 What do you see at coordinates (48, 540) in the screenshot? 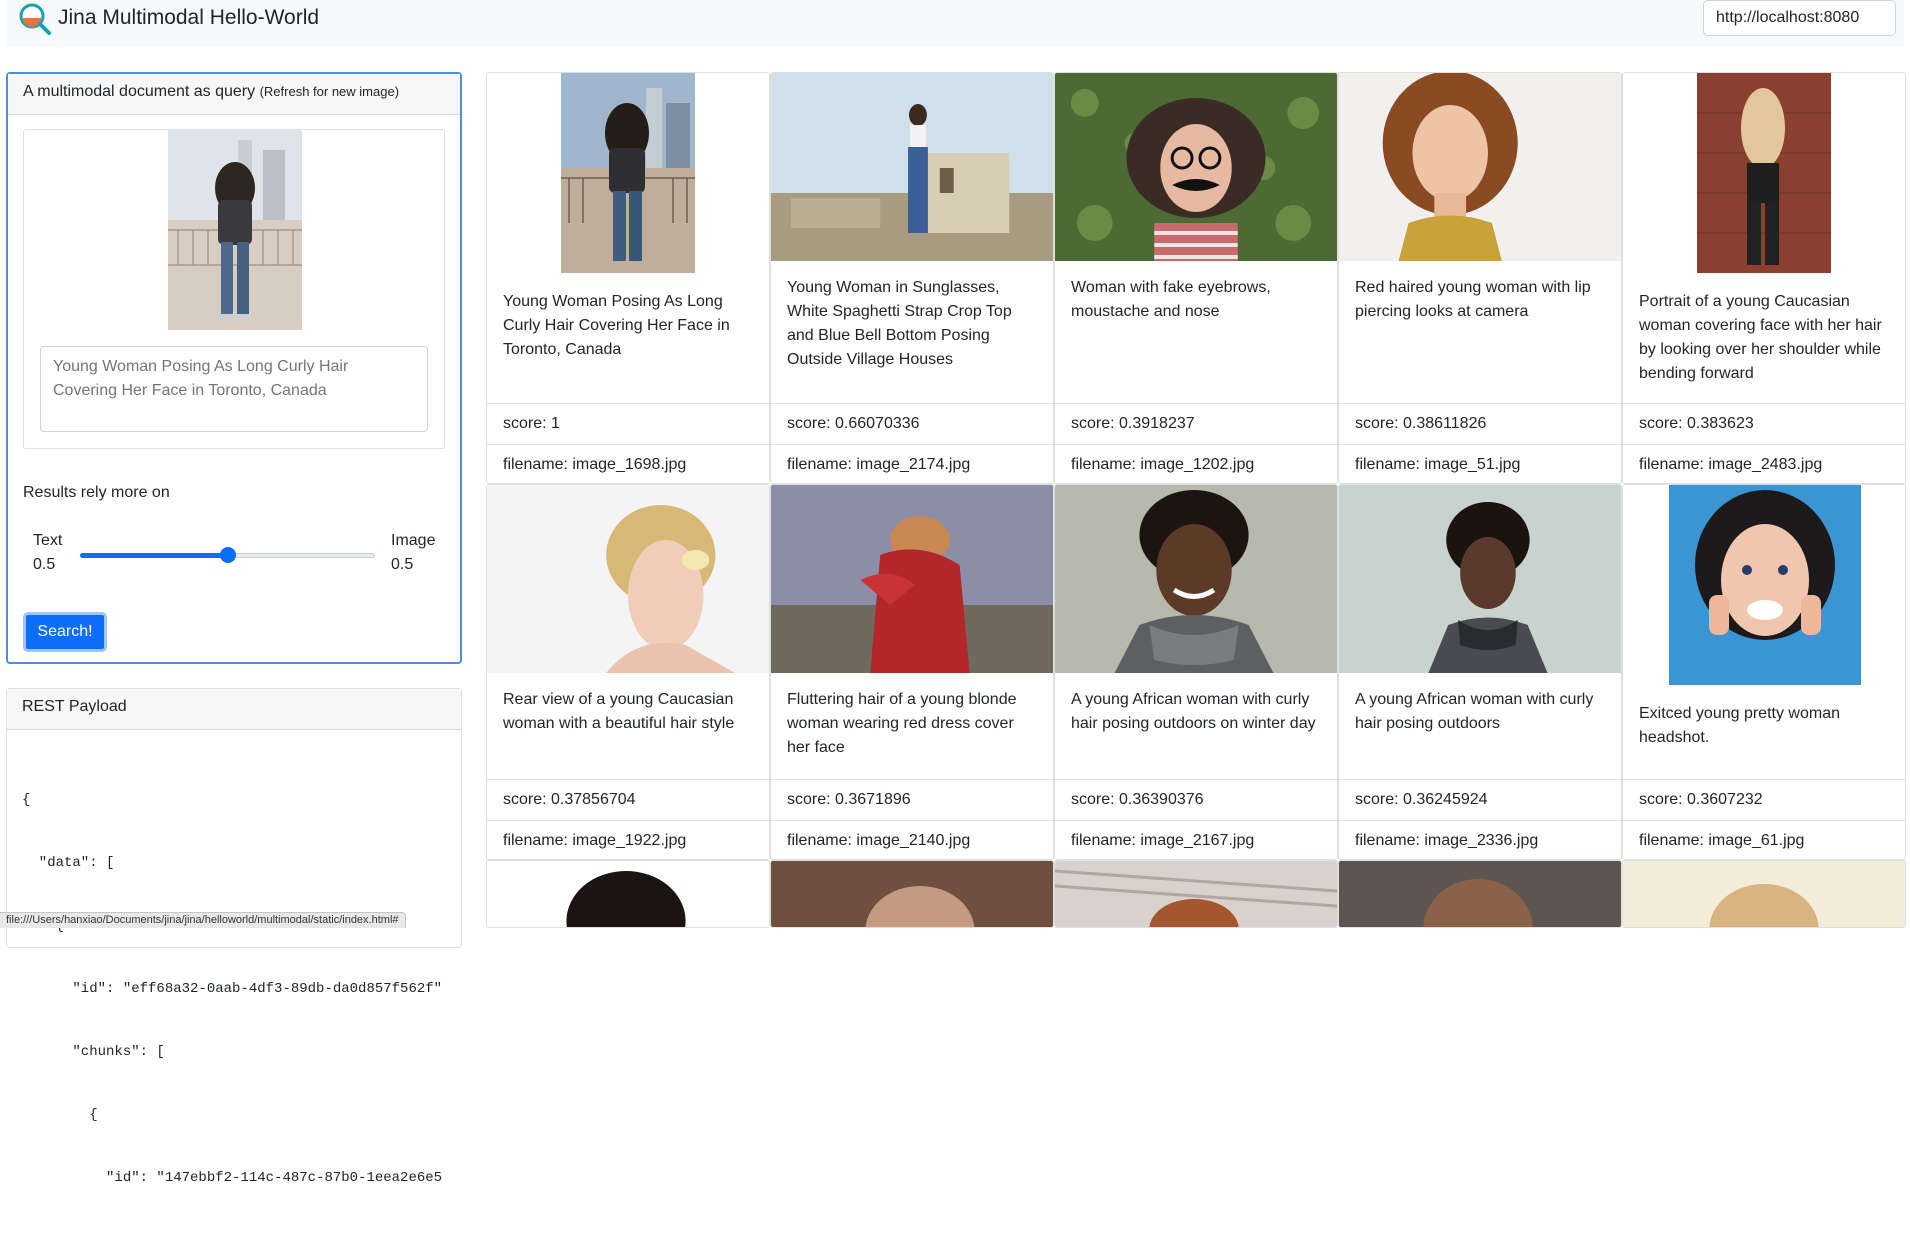
I see `text-label: Text` at bounding box center [48, 540].